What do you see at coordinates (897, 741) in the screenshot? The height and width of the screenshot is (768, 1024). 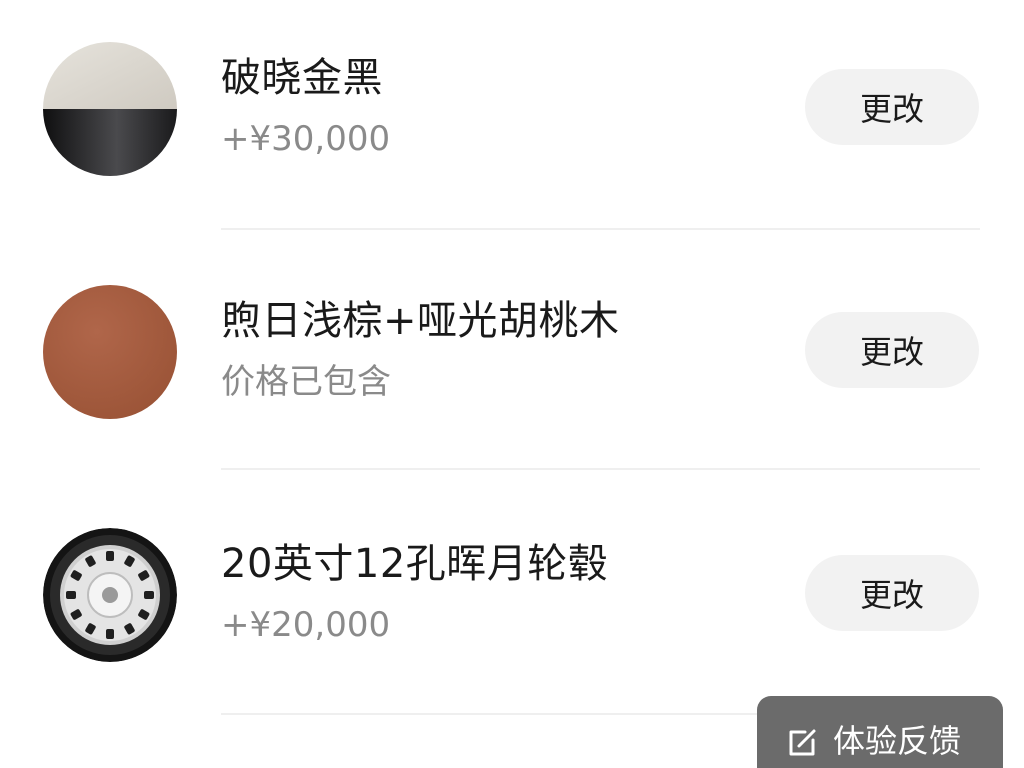 I see `feedback-label: 体验反馈` at bounding box center [897, 741].